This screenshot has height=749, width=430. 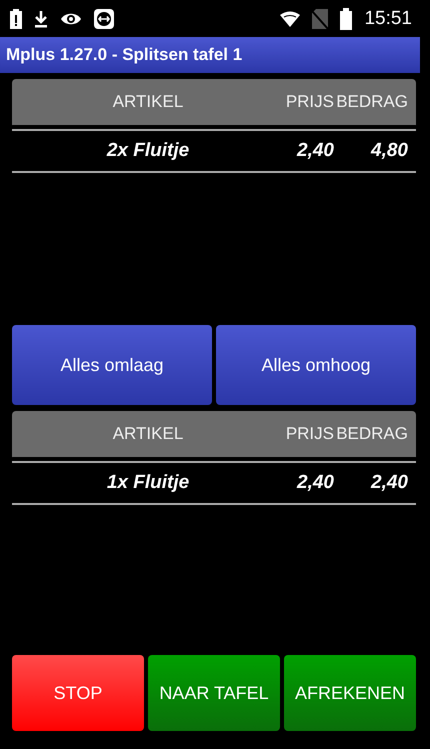 What do you see at coordinates (320, 18) in the screenshot?
I see `no-sim-icon` at bounding box center [320, 18].